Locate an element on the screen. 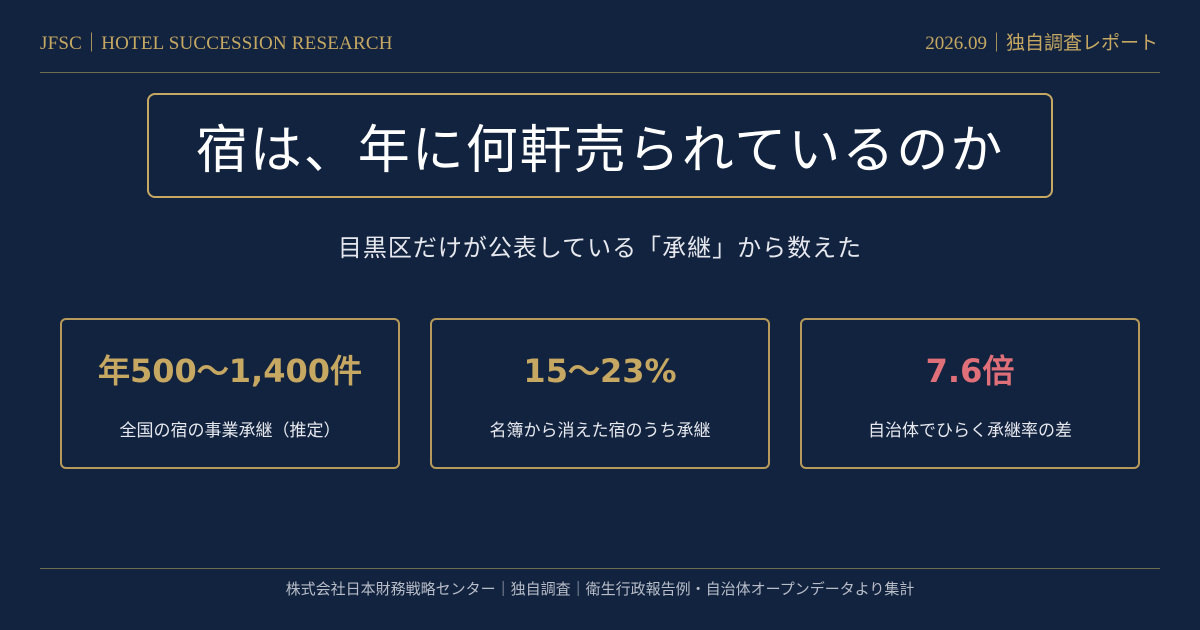 The height and width of the screenshot is (630, 1200). stat-label: 全国の宿の事業承継（推定） is located at coordinates (230, 431).